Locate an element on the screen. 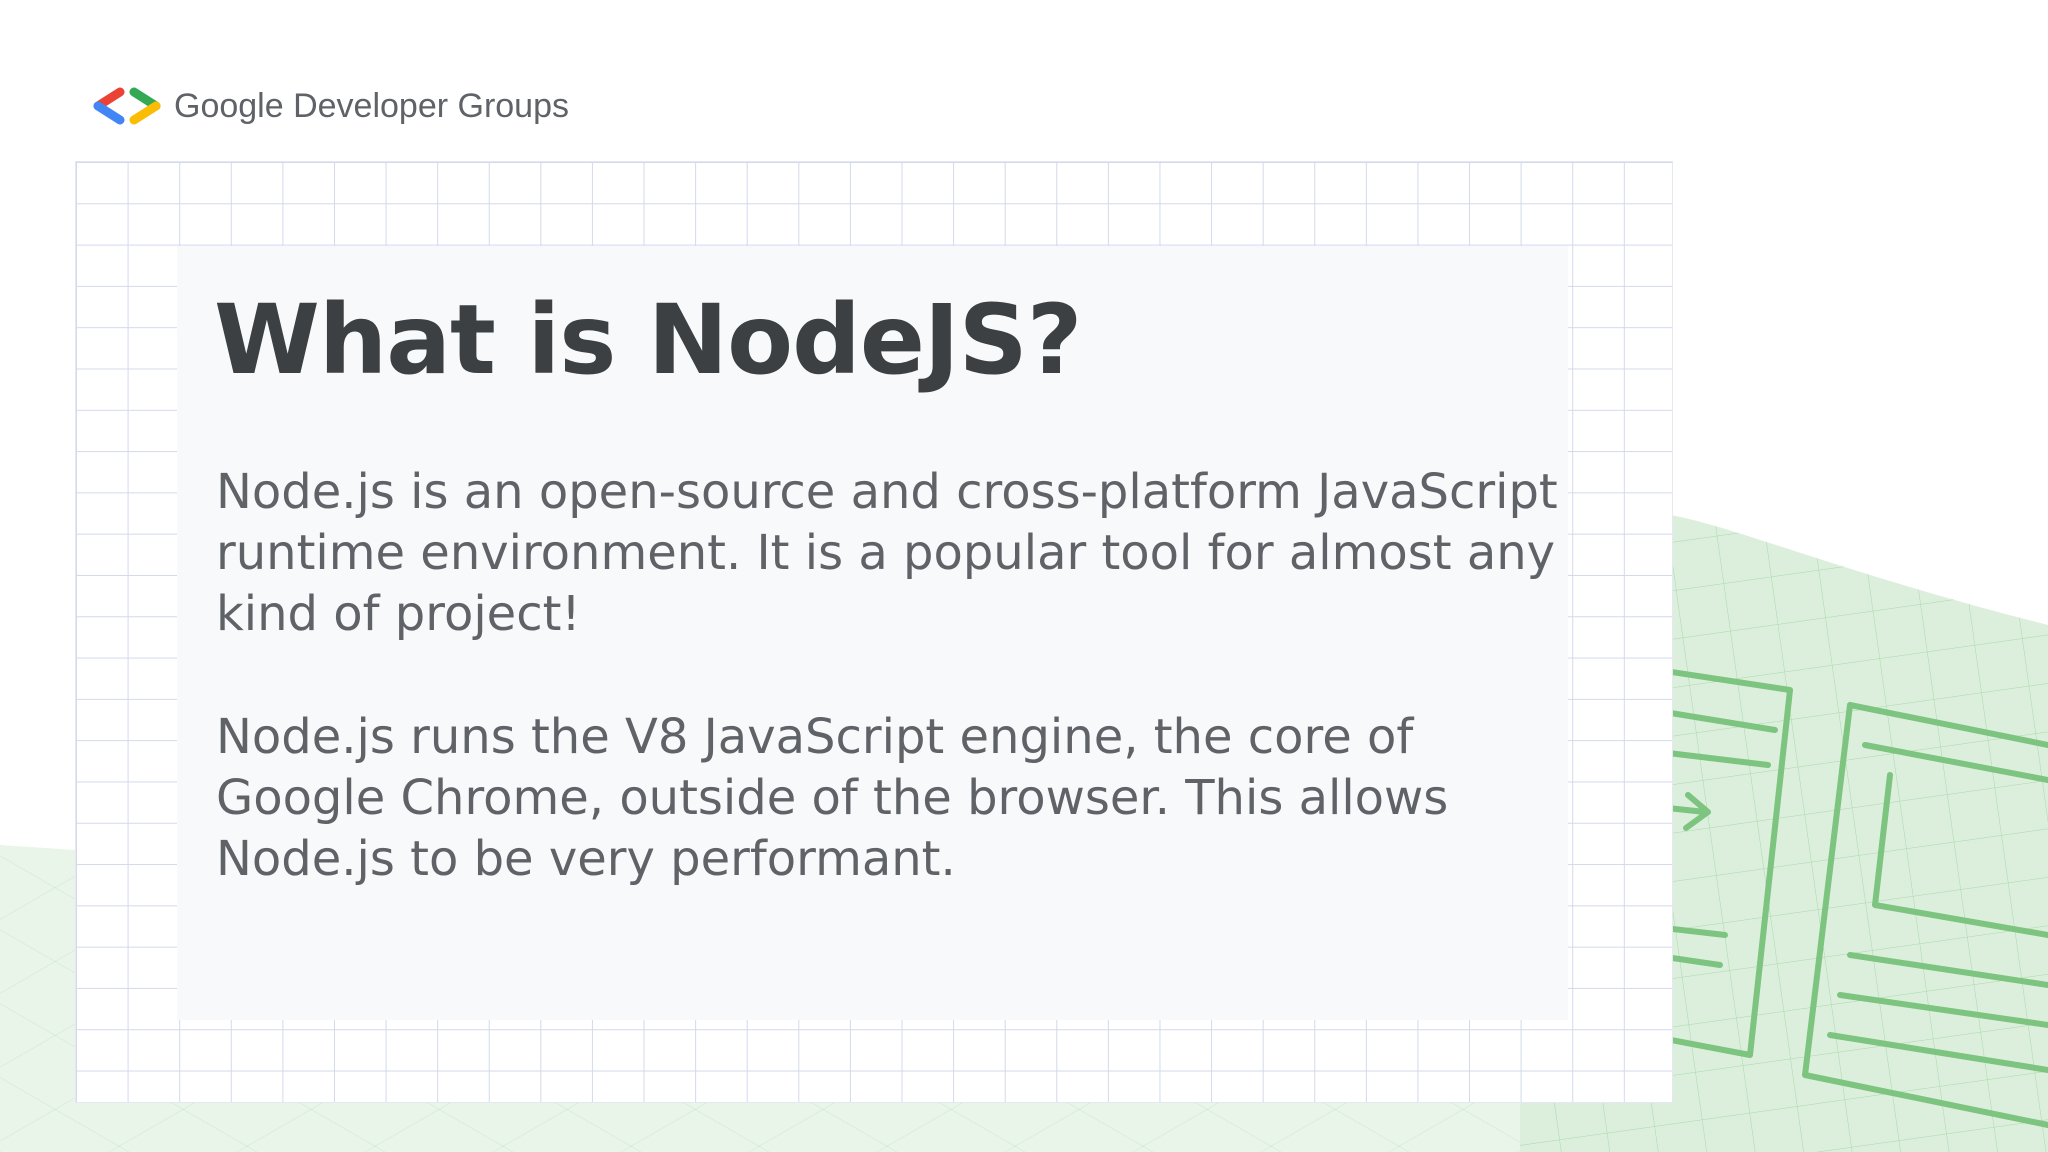 Image resolution: width=2048 pixels, height=1152 pixels. slide-title: What is NodeJS? is located at coordinates (648, 340).